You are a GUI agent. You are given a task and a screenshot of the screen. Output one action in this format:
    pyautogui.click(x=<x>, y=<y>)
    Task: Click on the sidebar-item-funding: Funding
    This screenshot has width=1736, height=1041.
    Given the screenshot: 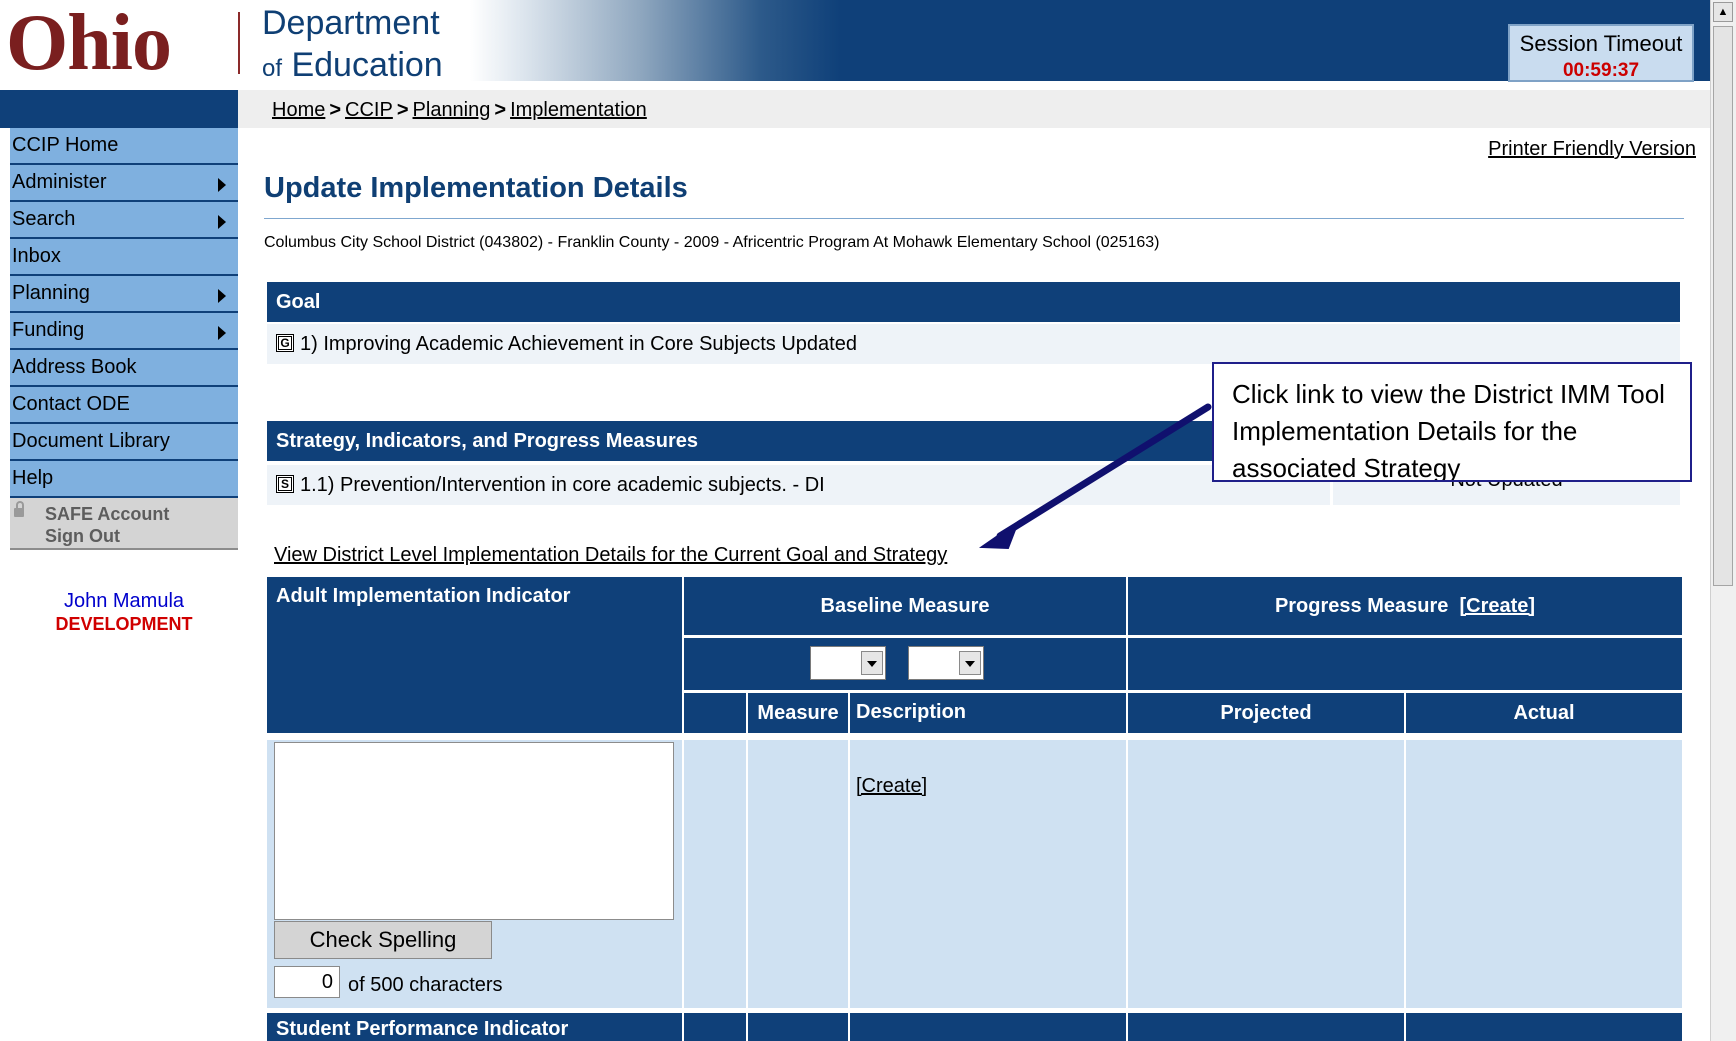 What is the action you would take?
    pyautogui.click(x=124, y=331)
    